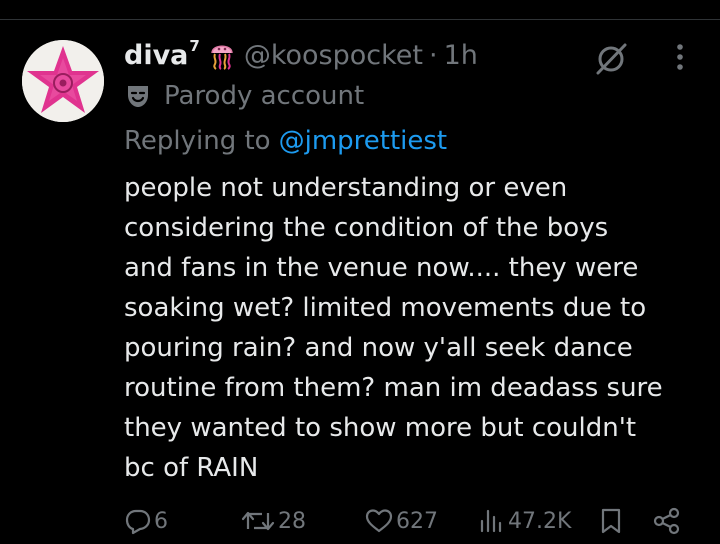 This screenshot has height=544, width=720. Describe the element at coordinates (461, 55) in the screenshot. I see `post-time: 1h` at that location.